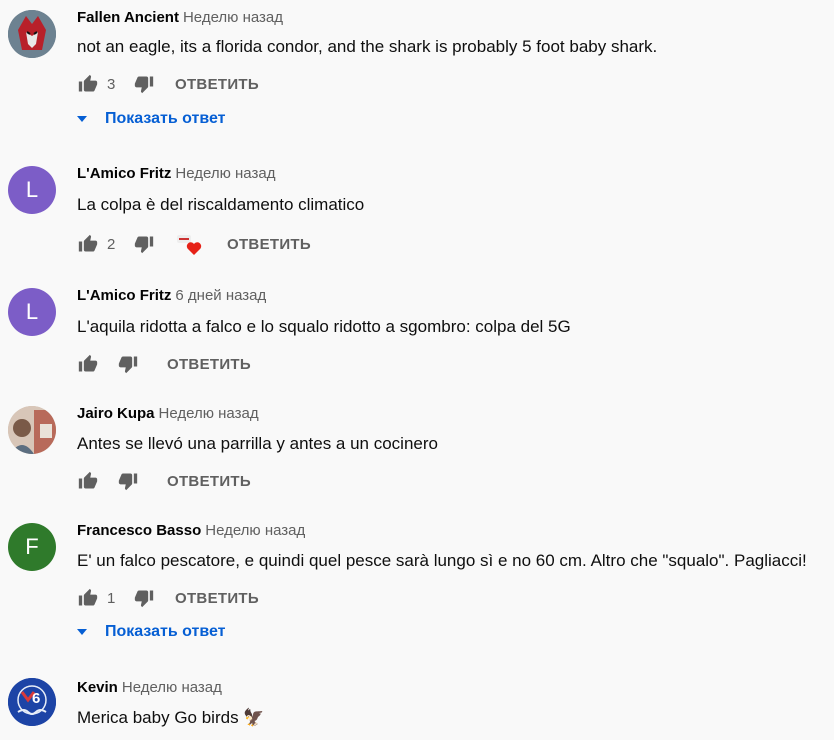 This screenshot has height=740, width=834. What do you see at coordinates (32, 34) in the screenshot?
I see `robot-mask-avatar-icon` at bounding box center [32, 34].